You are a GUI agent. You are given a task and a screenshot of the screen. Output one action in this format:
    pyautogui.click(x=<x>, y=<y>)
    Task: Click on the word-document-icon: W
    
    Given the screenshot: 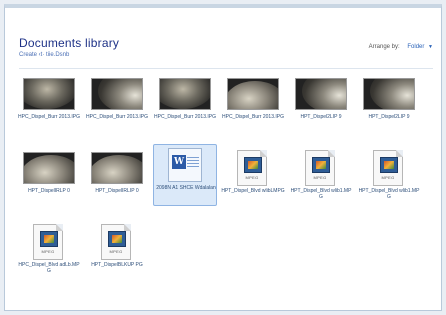 What is the action you would take?
    pyautogui.click(x=185, y=165)
    